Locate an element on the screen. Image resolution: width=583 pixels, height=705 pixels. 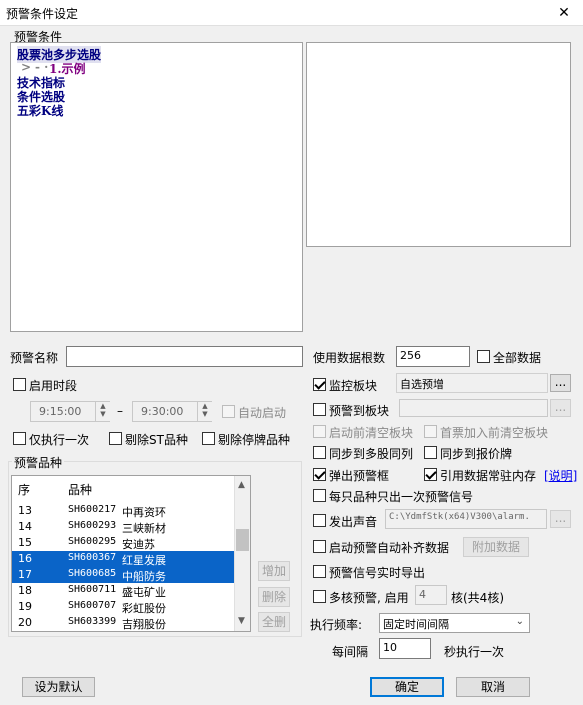
table-row-selected: 17 SH600685 中船防务 is located at coordinates (123, 575).